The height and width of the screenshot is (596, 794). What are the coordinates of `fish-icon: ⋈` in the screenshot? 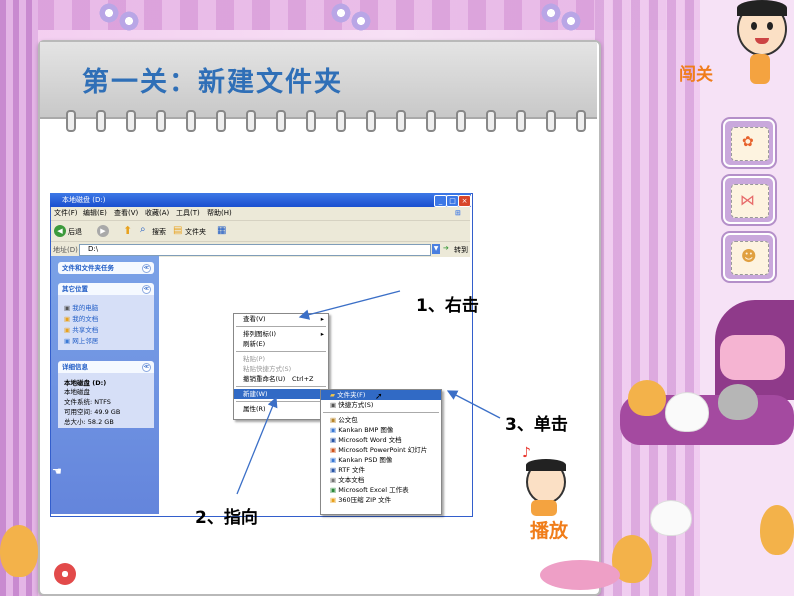 It's located at (747, 200).